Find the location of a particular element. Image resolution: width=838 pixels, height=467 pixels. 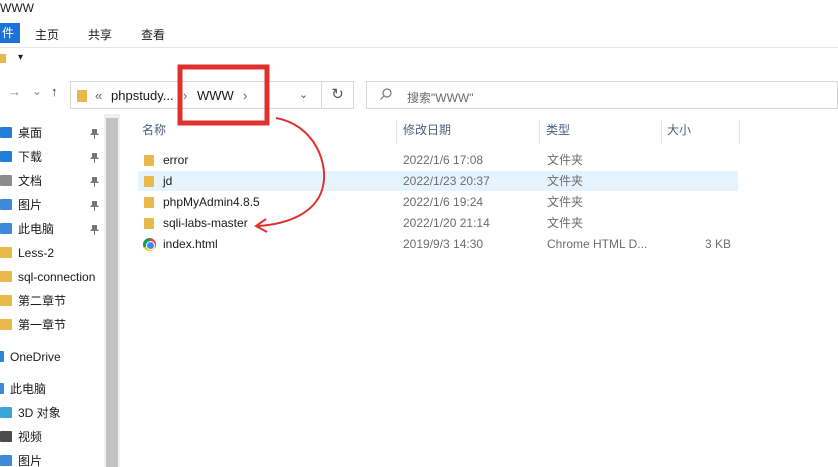

navigation-bar: → ⌄ ↑ « phpstudy... › WWW › ⌄ ↻ 搜索"WWW" is located at coordinates (419, 94).